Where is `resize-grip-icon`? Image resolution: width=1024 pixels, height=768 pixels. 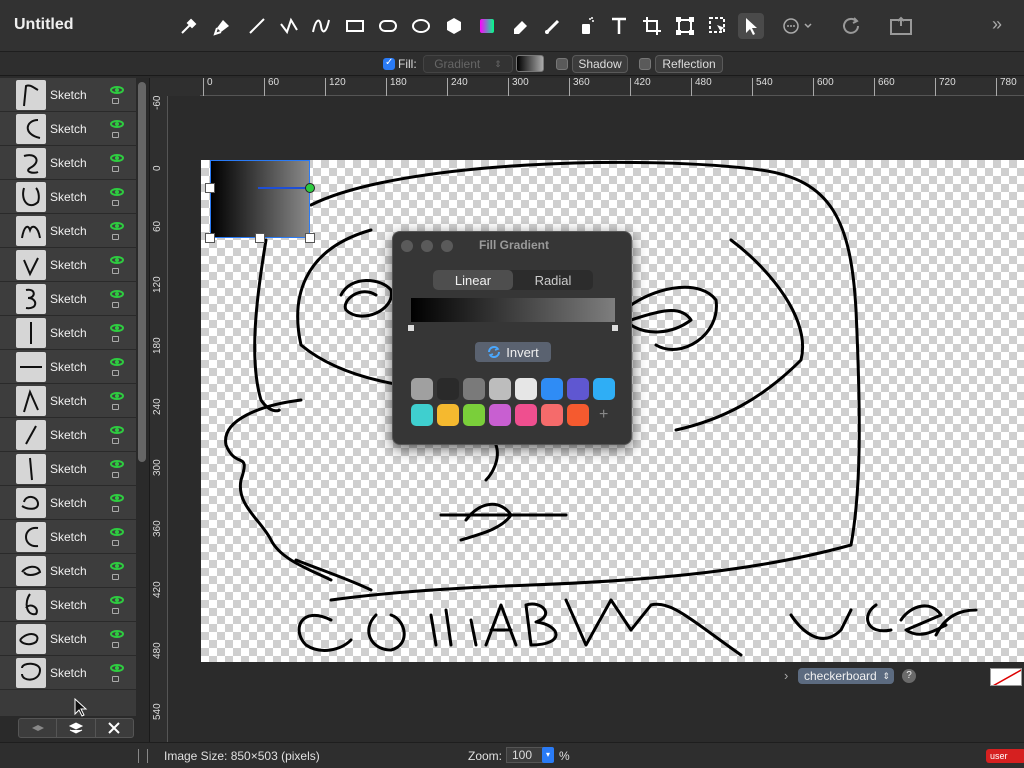 resize-grip-icon is located at coordinates (143, 756).